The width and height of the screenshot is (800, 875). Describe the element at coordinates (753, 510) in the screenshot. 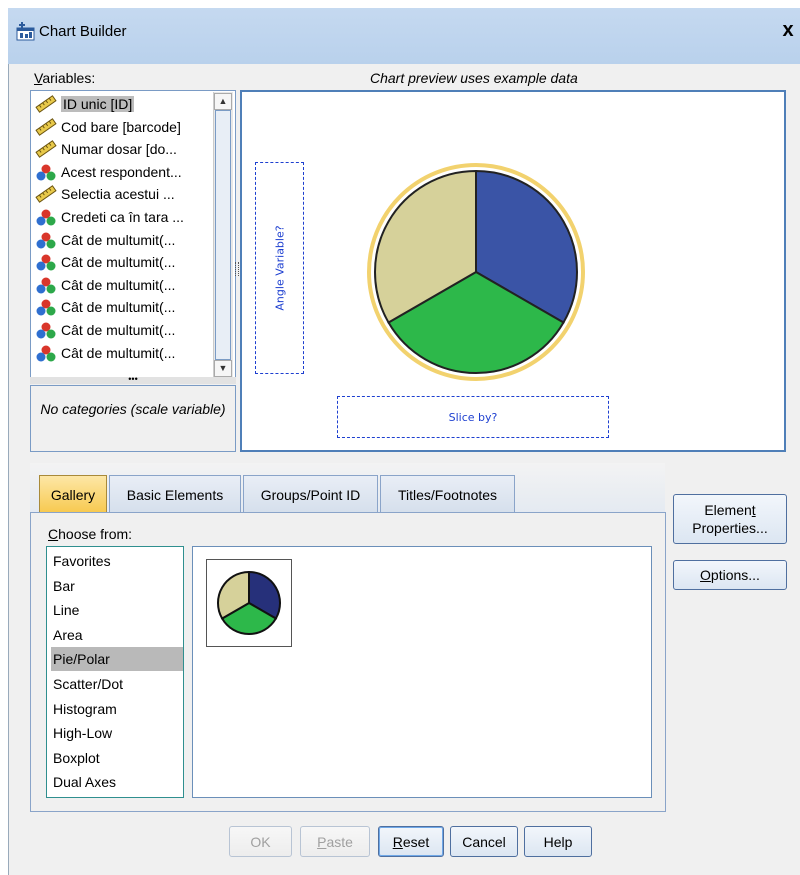

I see `element-properties-hotkey: t` at that location.